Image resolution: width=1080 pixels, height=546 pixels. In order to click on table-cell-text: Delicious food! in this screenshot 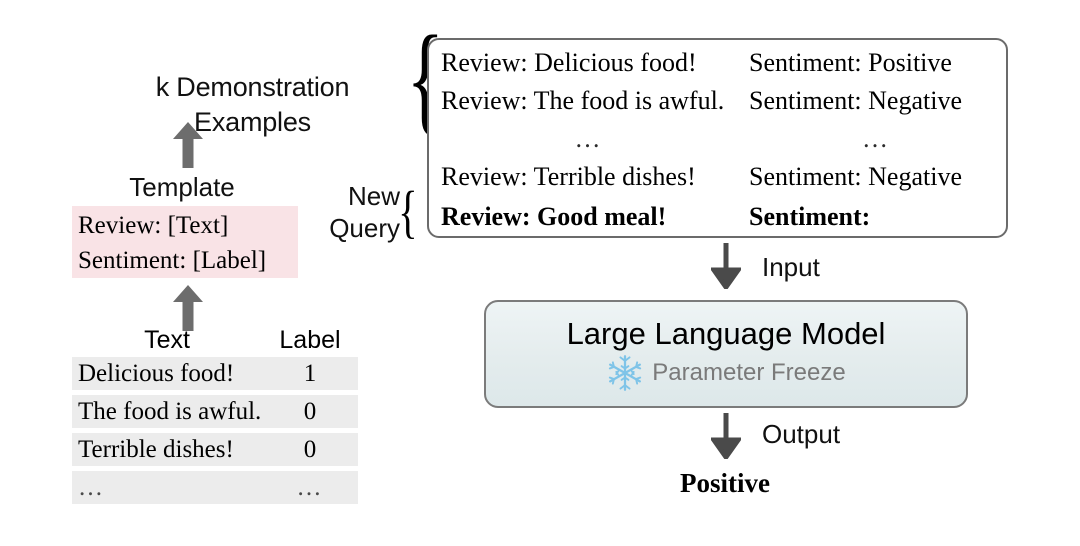, I will do `click(156, 373)`.